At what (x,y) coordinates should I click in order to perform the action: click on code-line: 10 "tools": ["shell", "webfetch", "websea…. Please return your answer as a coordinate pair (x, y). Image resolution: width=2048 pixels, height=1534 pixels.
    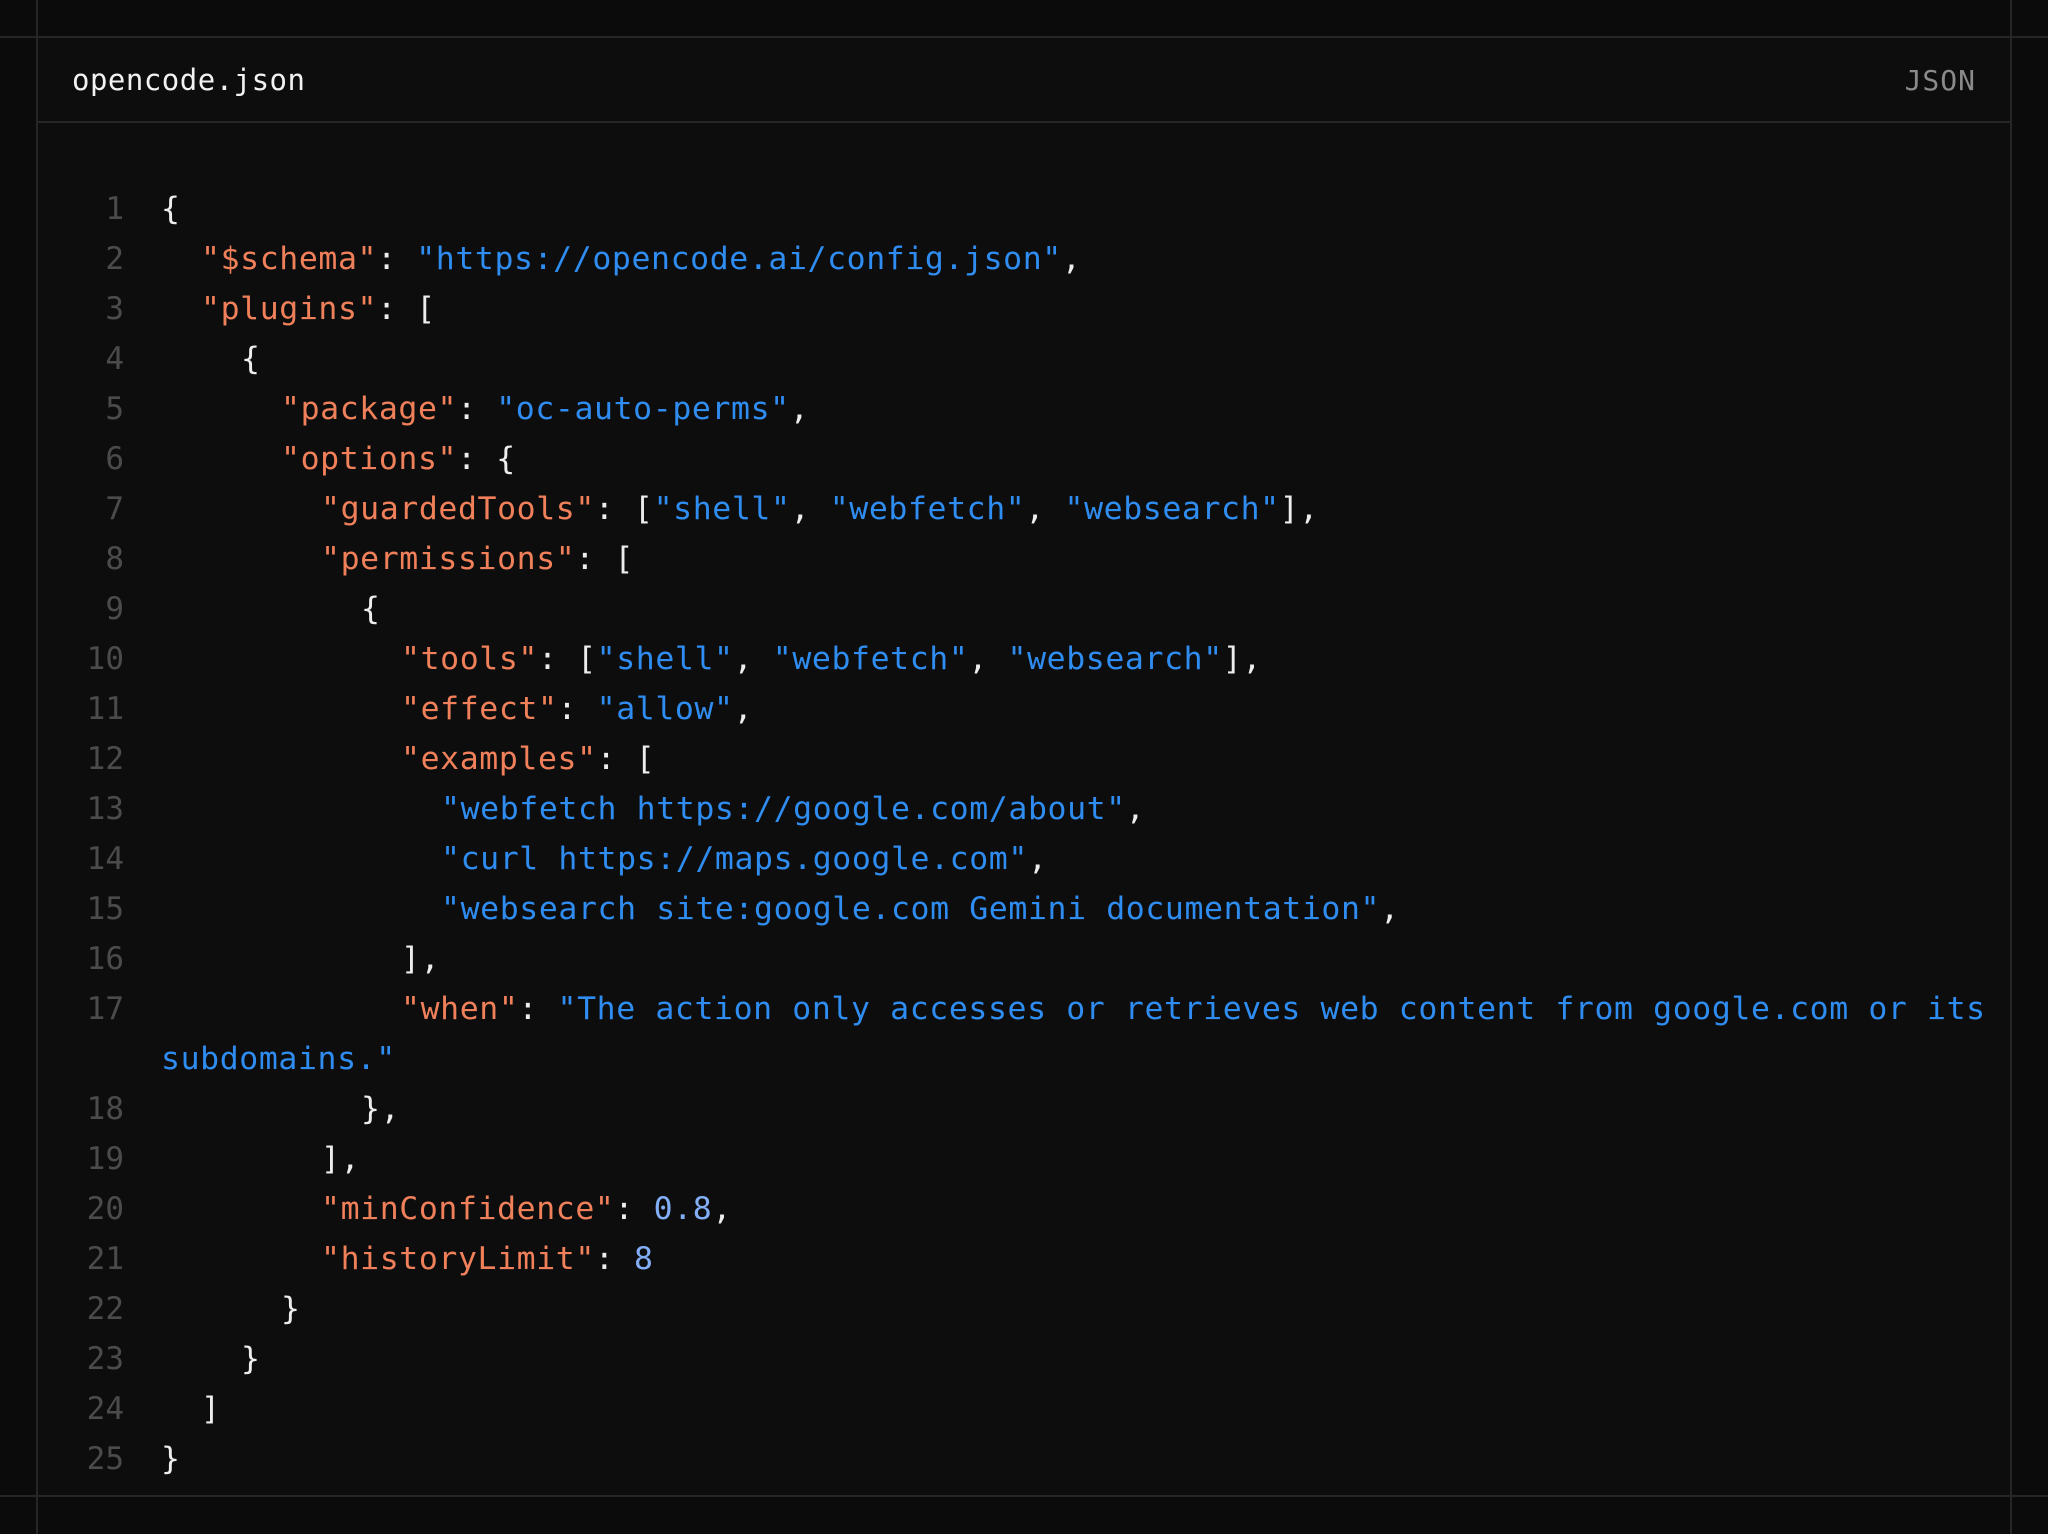
    Looking at the image, I should click on (1024, 659).